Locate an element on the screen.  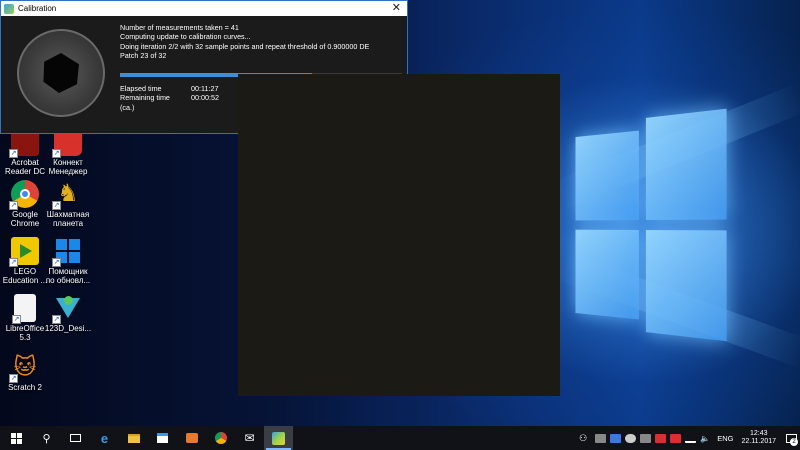
taskbar-chrome is located at coordinates (220, 438).